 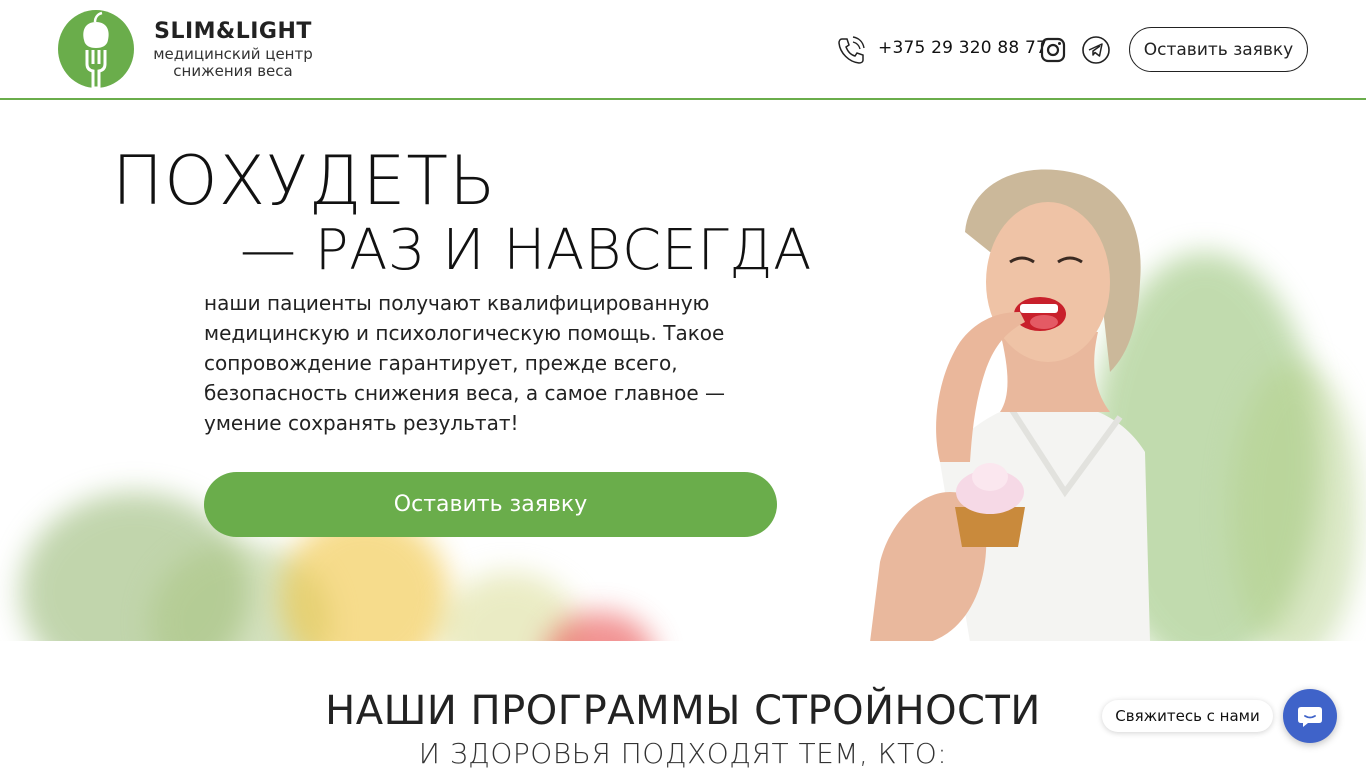 What do you see at coordinates (233, 31) in the screenshot?
I see `brand-name: SLIM&LIGHT` at bounding box center [233, 31].